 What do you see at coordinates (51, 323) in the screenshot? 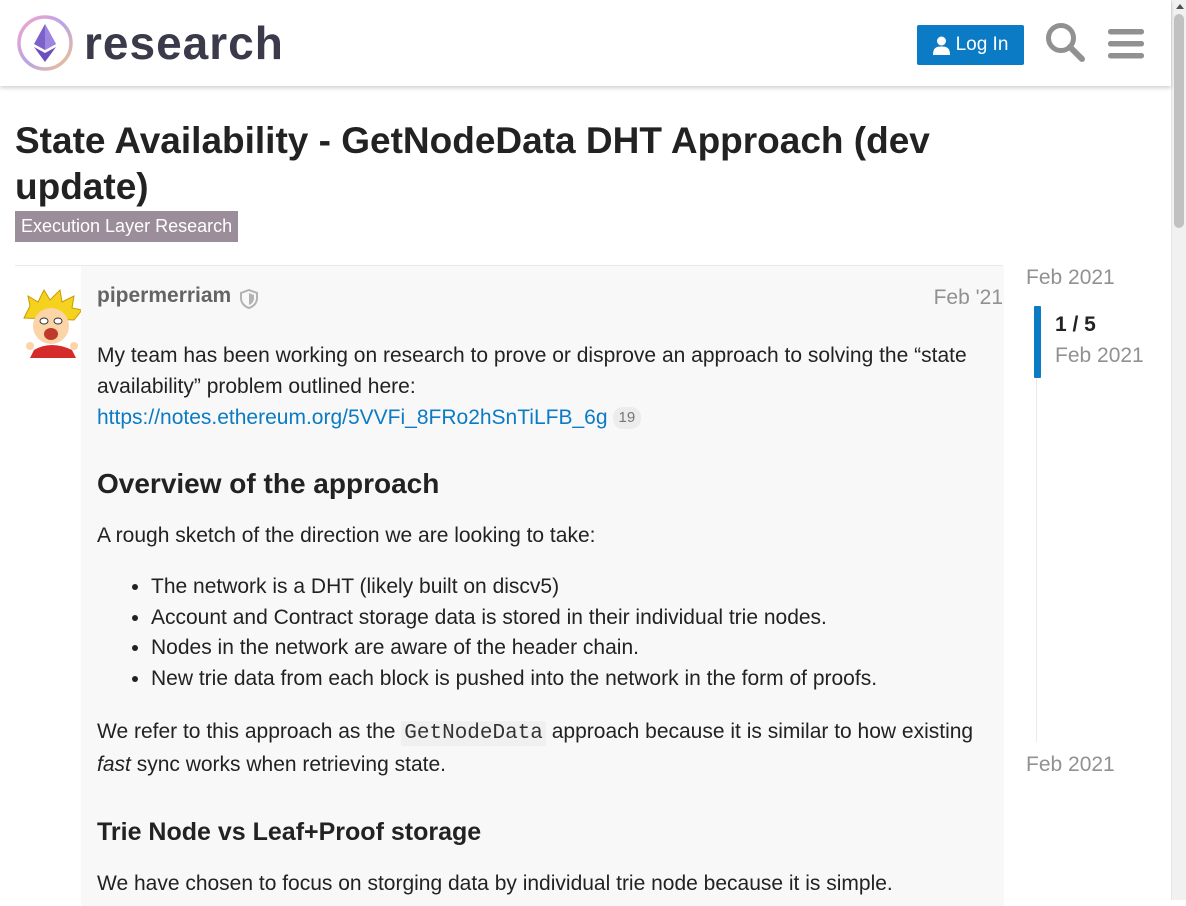
I see `user-avatar` at bounding box center [51, 323].